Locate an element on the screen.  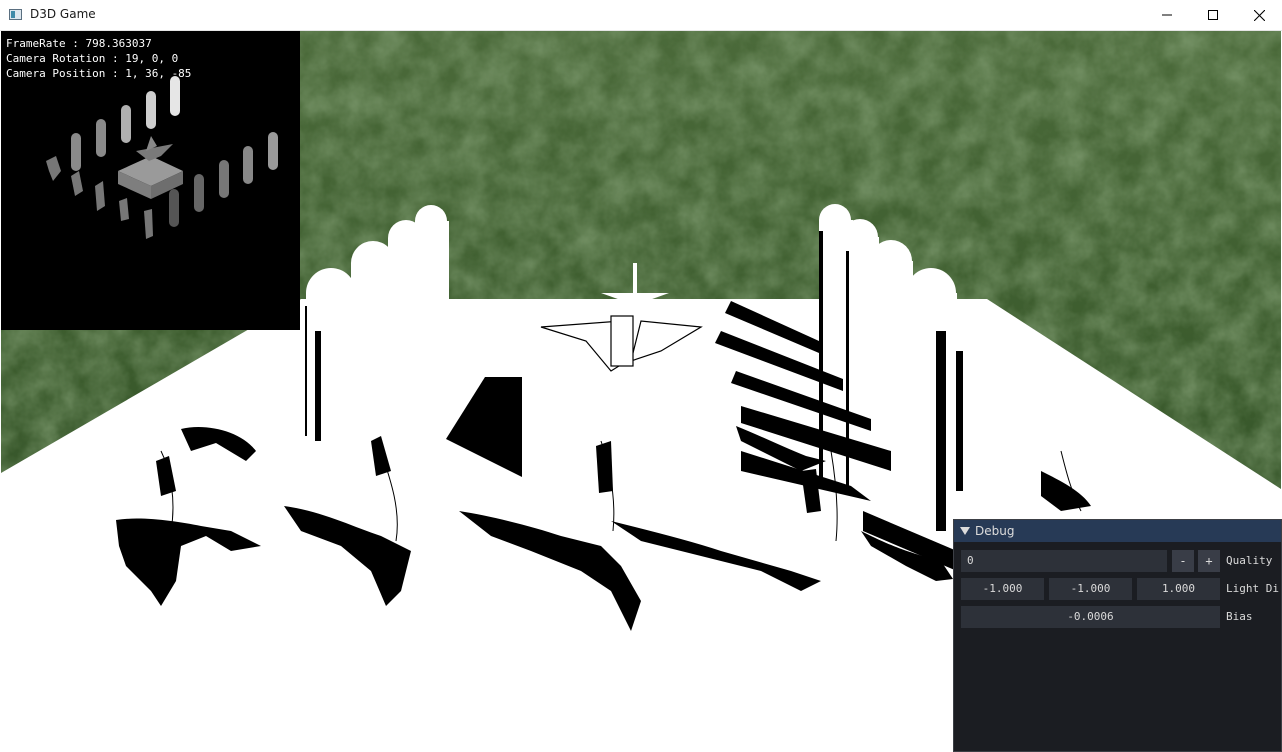
minimize-icon is located at coordinates (1167, 15).